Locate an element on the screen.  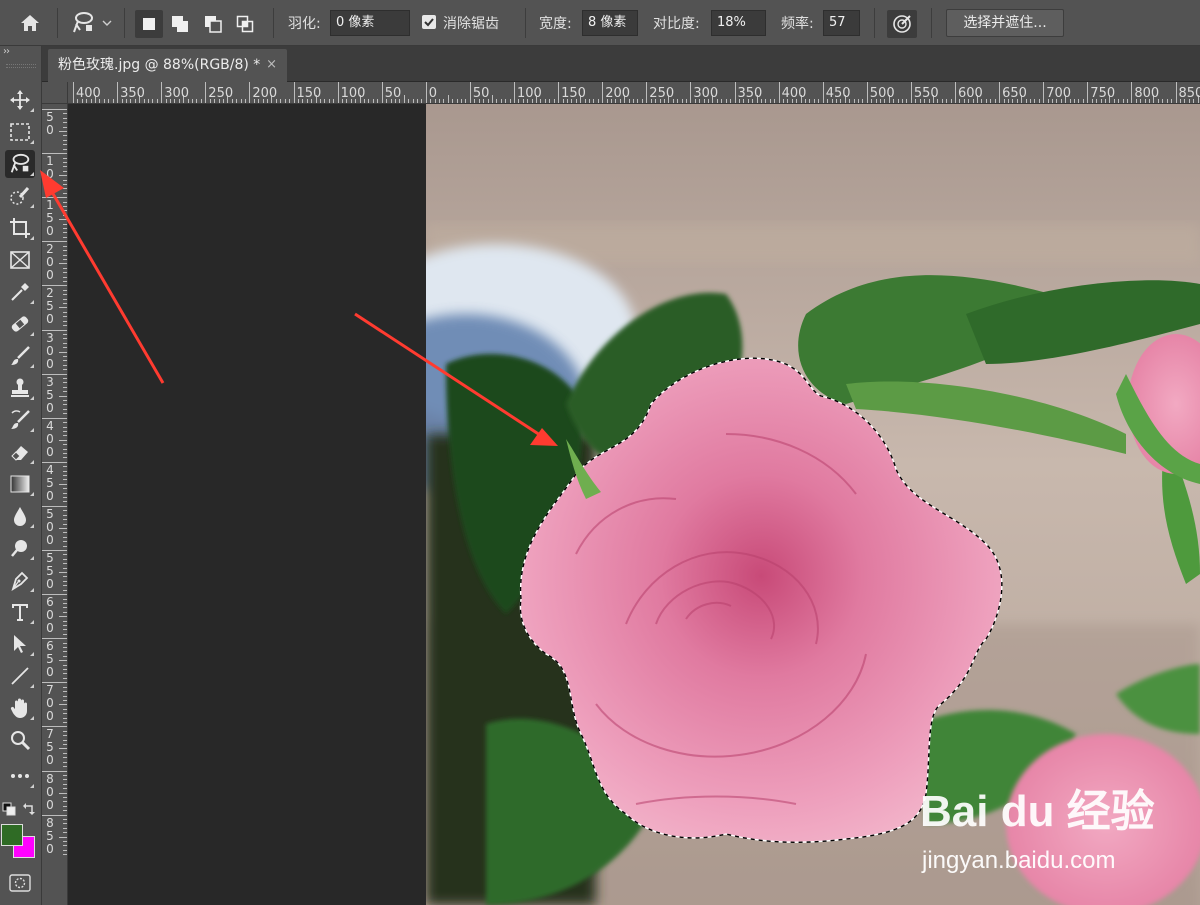
gradient-tool is located at coordinates (20, 484).